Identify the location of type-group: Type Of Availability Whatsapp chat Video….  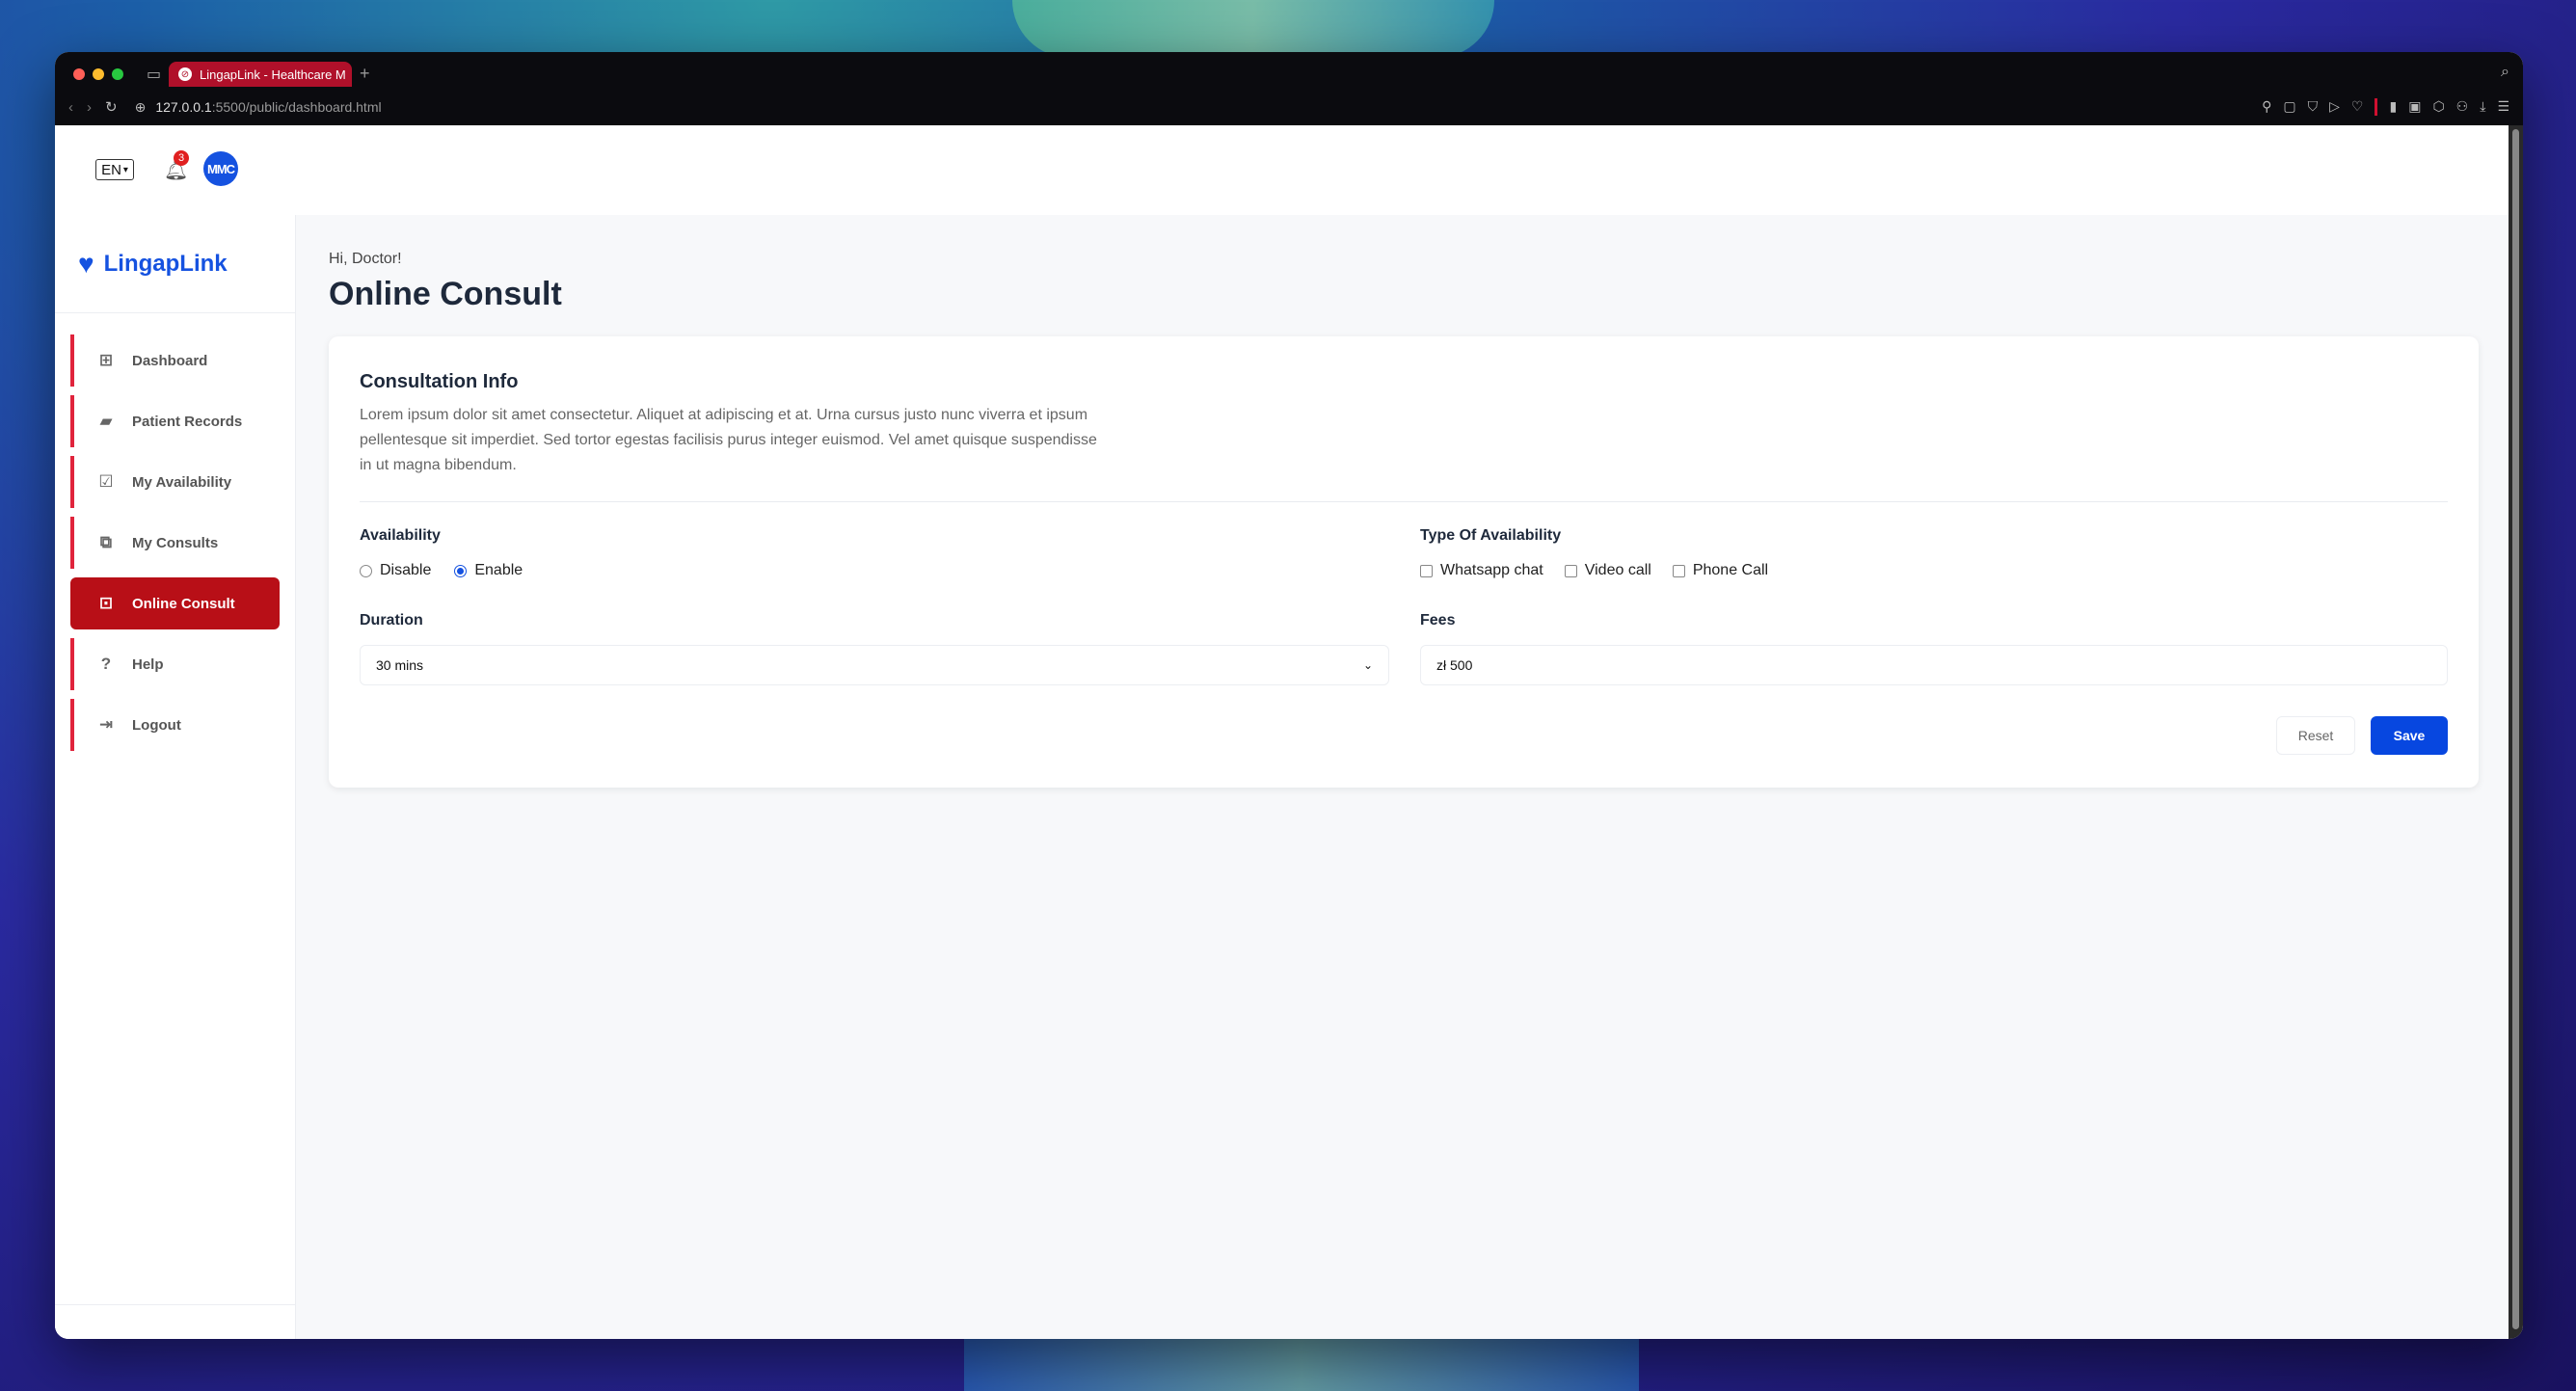
(1934, 553).